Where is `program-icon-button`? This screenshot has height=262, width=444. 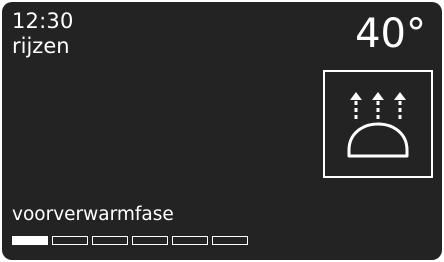
program-icon-button is located at coordinates (378, 124).